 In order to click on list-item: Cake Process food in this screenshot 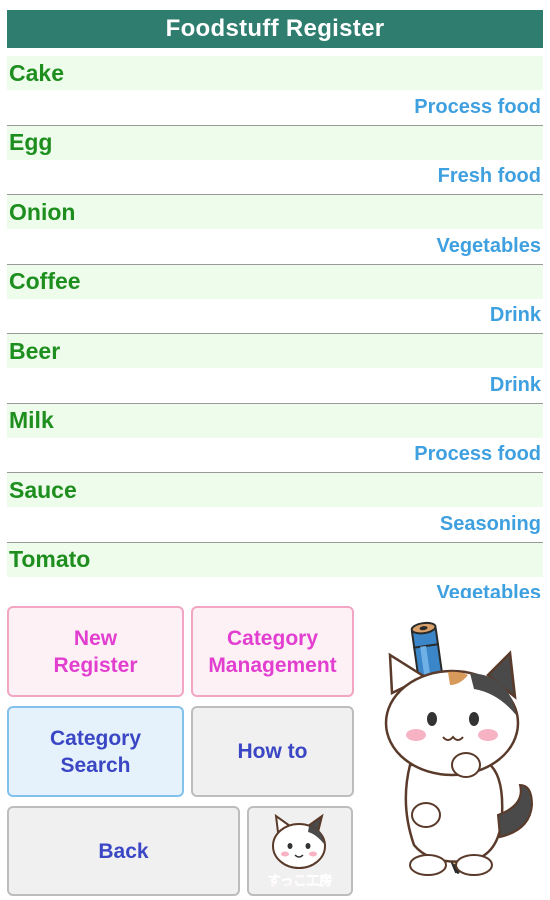, I will do `click(275, 91)`.